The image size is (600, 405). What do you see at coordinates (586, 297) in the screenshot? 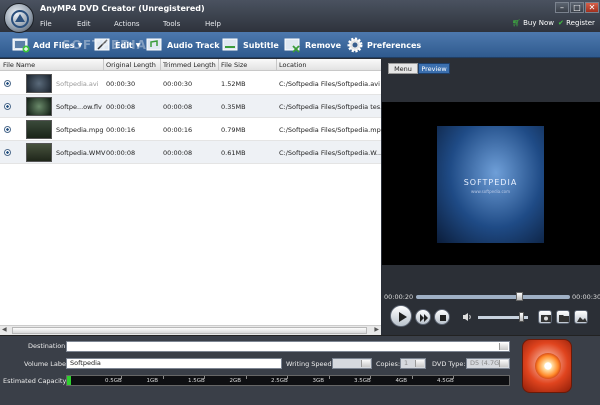
I see `total-time: 00:00:30` at bounding box center [586, 297].